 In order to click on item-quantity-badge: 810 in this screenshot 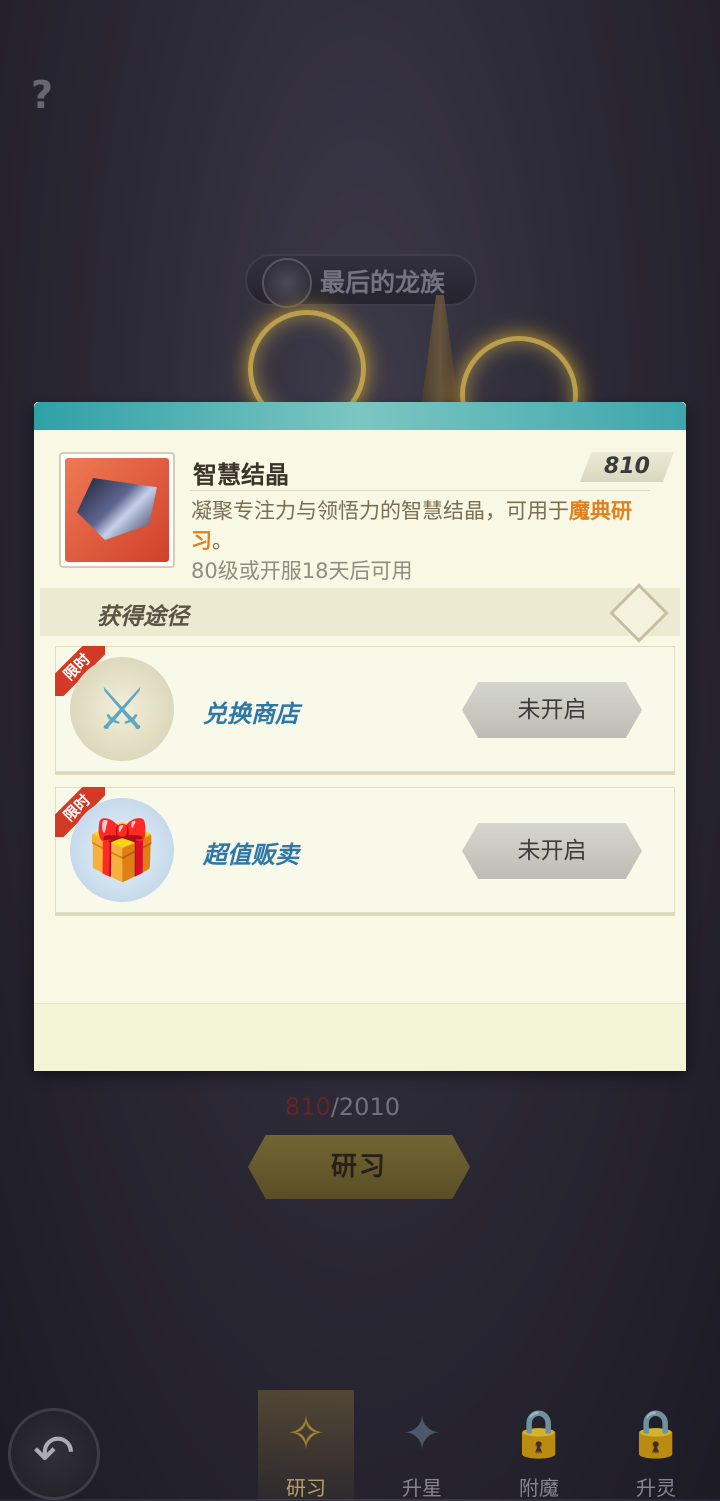, I will do `click(627, 467)`.